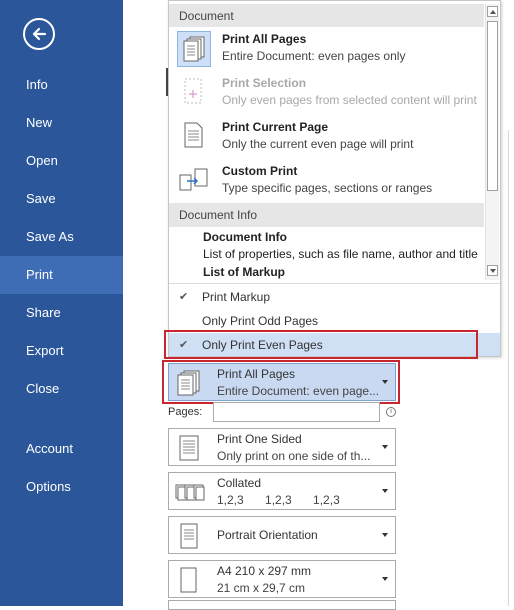 The image size is (514, 610). Describe the element at coordinates (327, 188) in the screenshot. I see `menu-item-subtitle: Type specific pages, sections or ranges` at that location.